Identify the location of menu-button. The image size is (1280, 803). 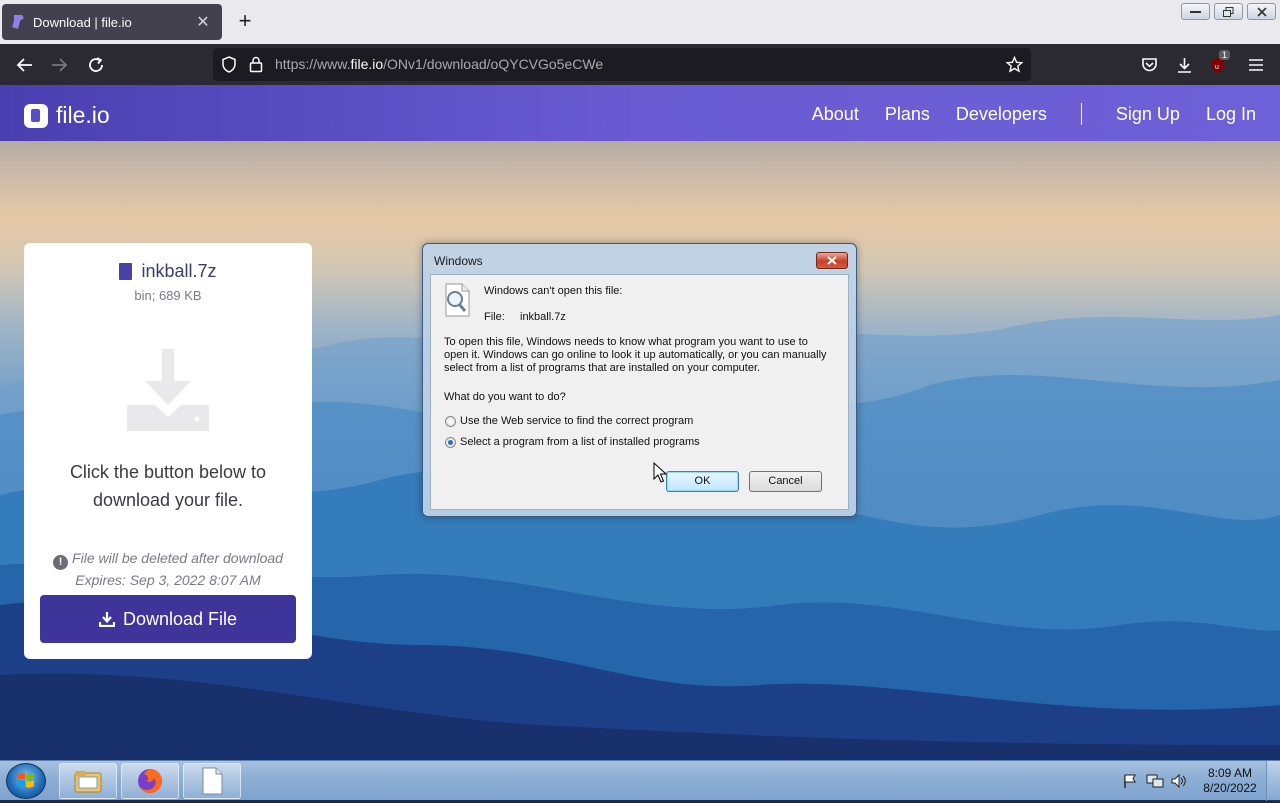
(1256, 65).